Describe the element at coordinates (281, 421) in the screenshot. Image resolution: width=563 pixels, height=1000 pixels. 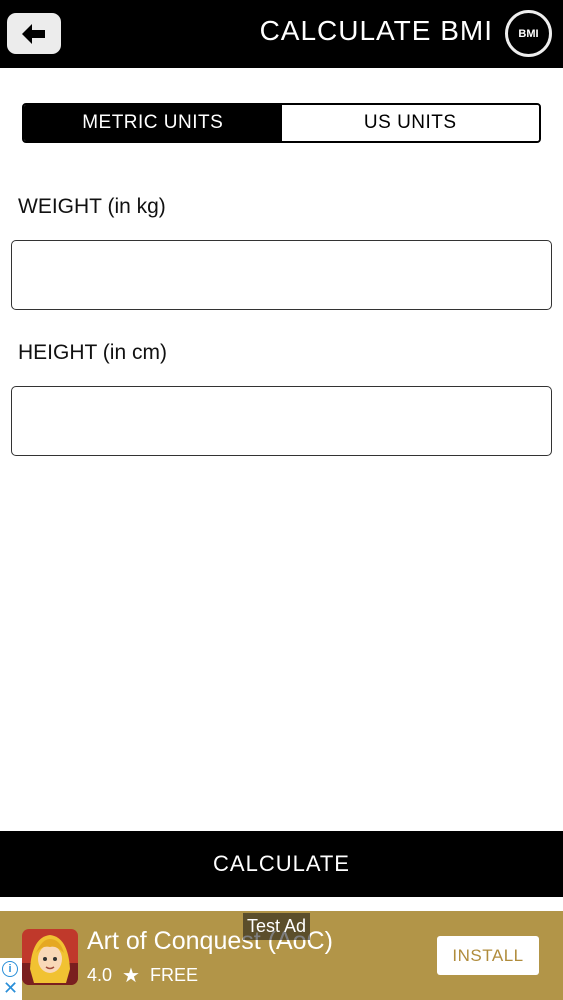
I see `height-input` at that location.